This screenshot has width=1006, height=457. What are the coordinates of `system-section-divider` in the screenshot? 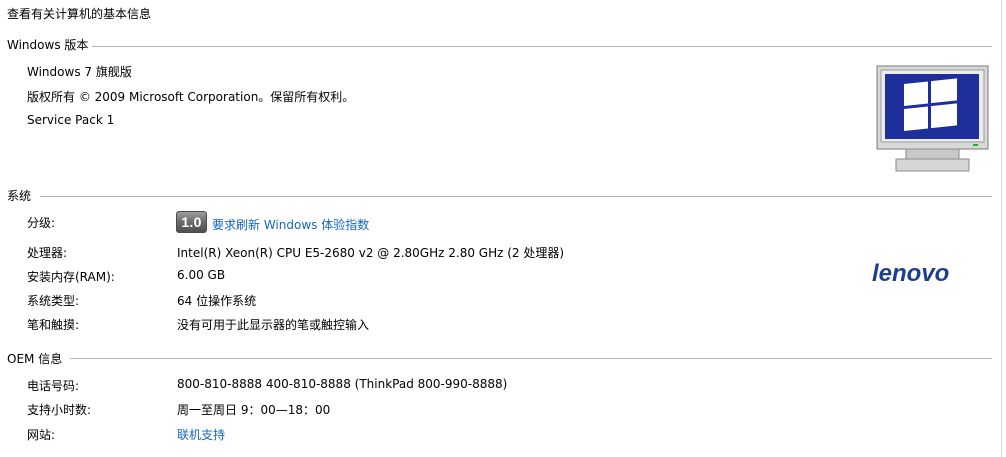 It's located at (516, 196).